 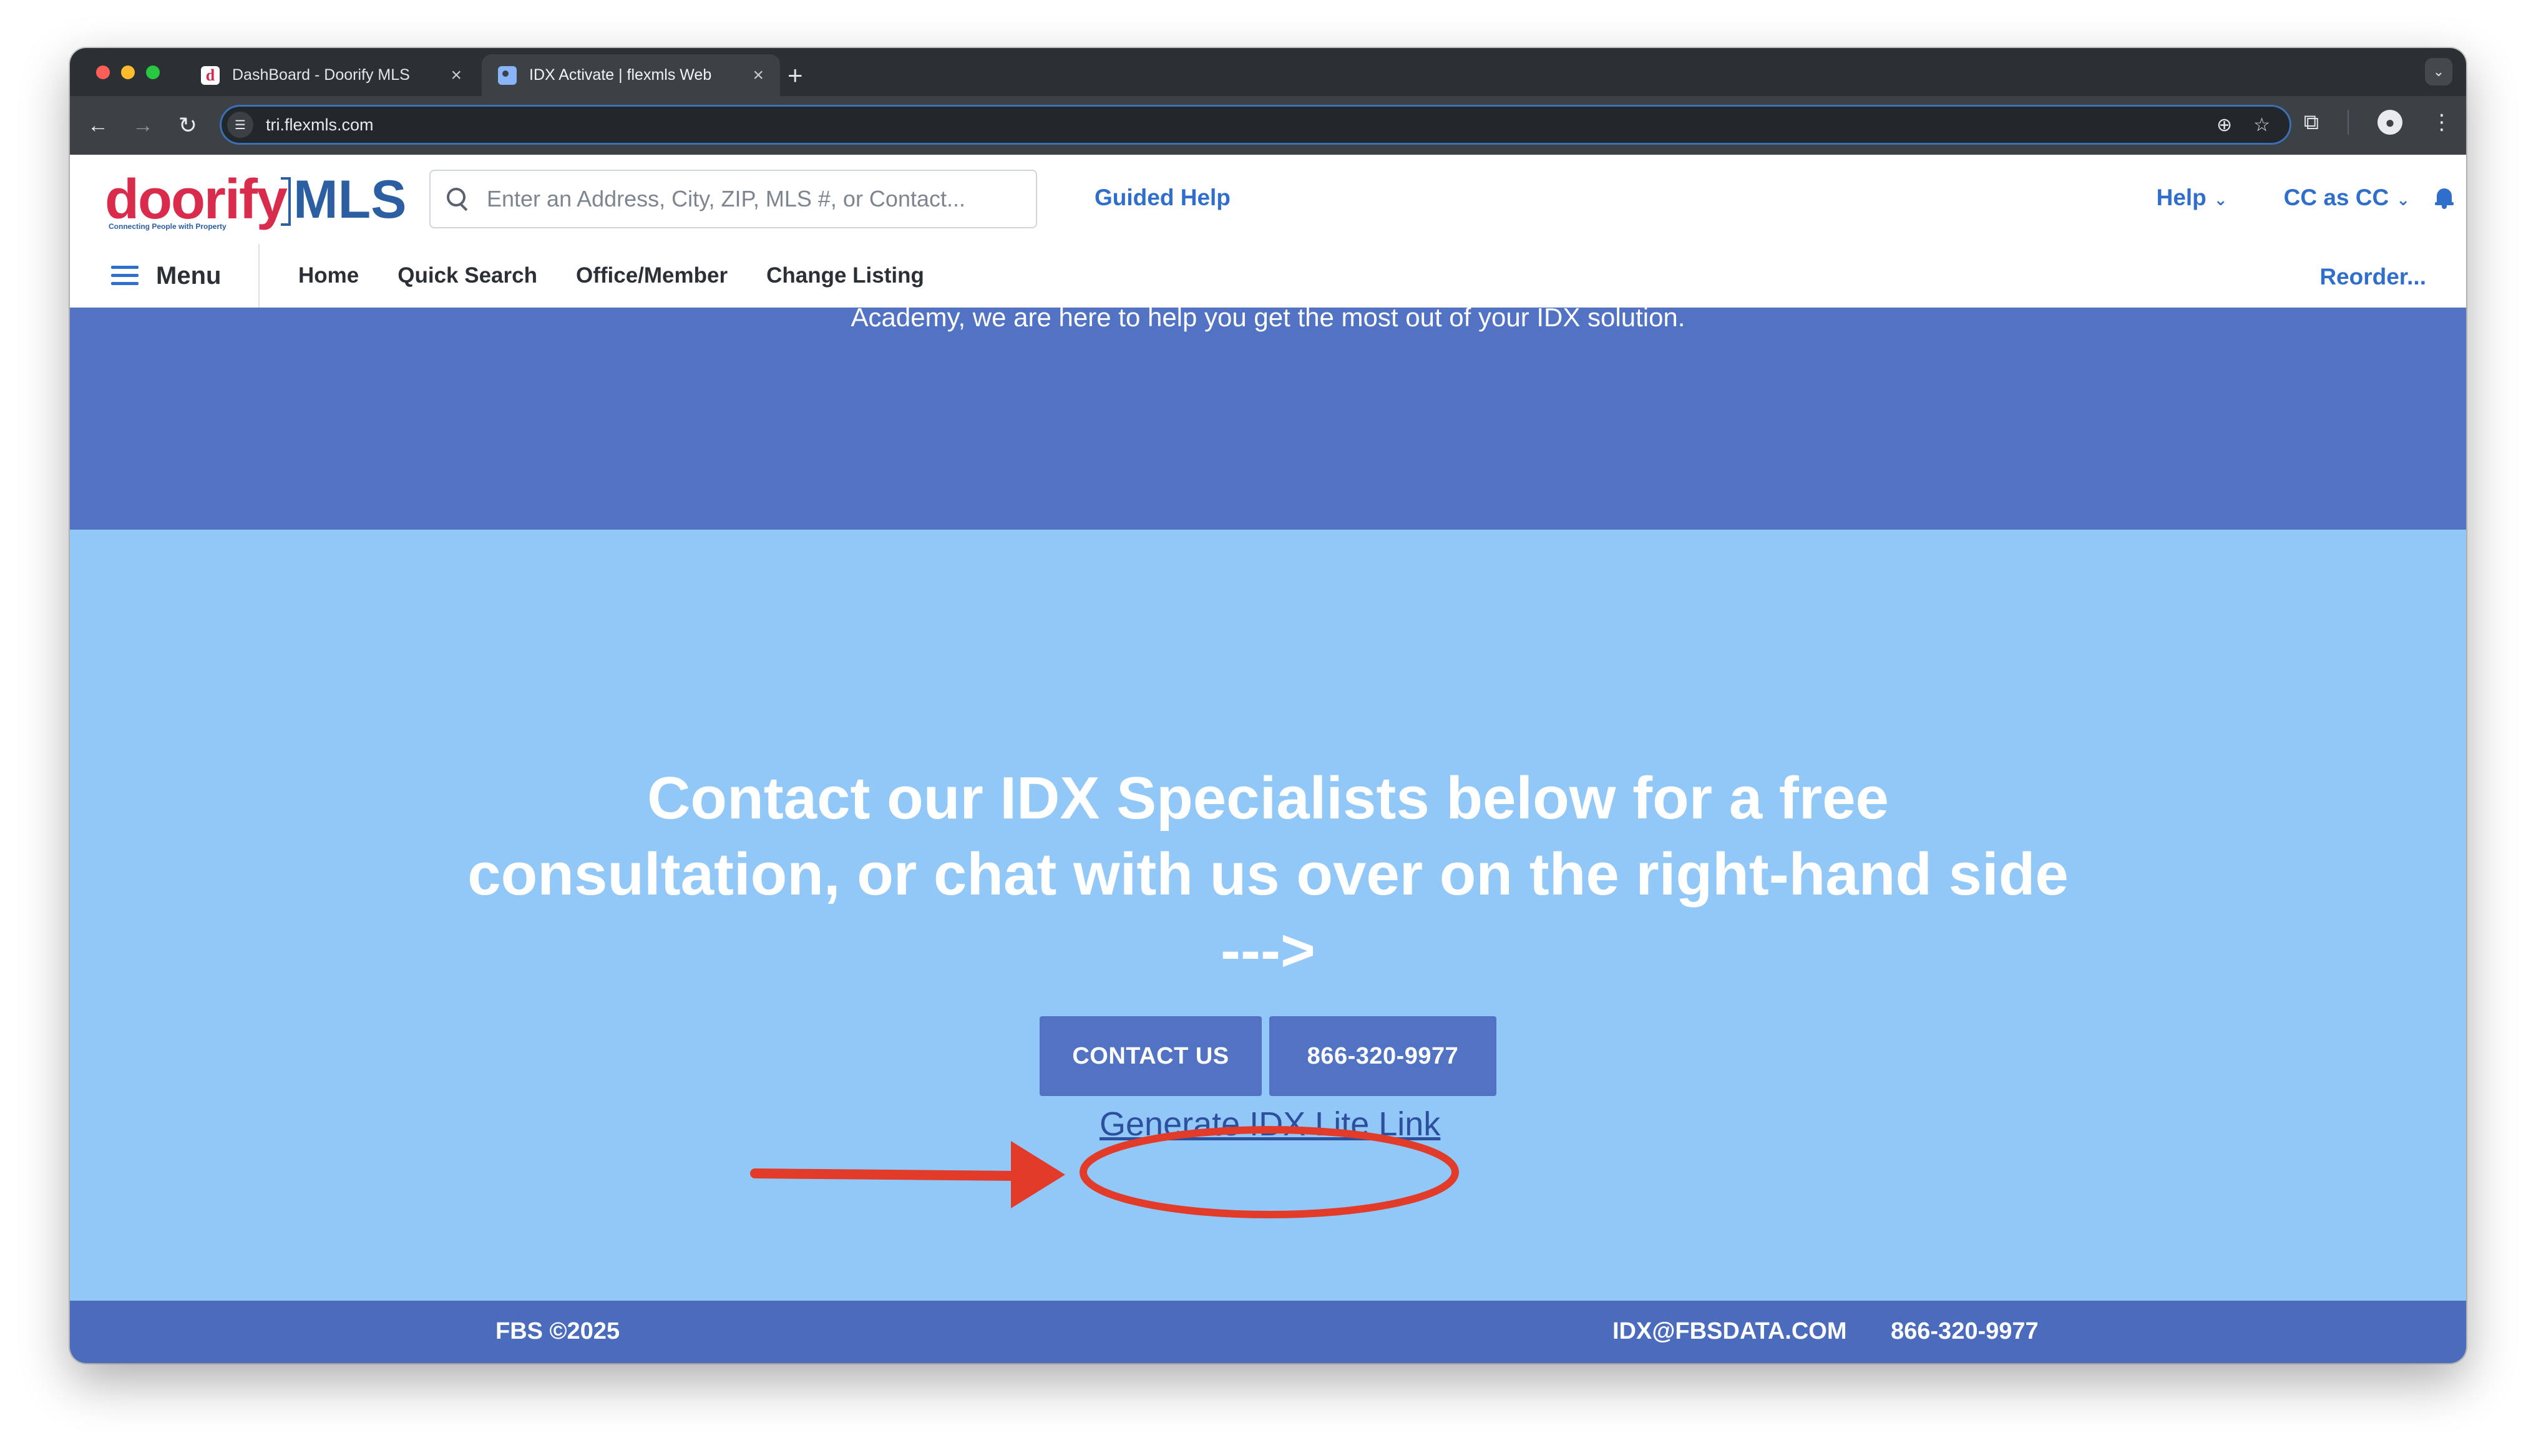 What do you see at coordinates (2181, 197) in the screenshot?
I see `help-label: Help` at bounding box center [2181, 197].